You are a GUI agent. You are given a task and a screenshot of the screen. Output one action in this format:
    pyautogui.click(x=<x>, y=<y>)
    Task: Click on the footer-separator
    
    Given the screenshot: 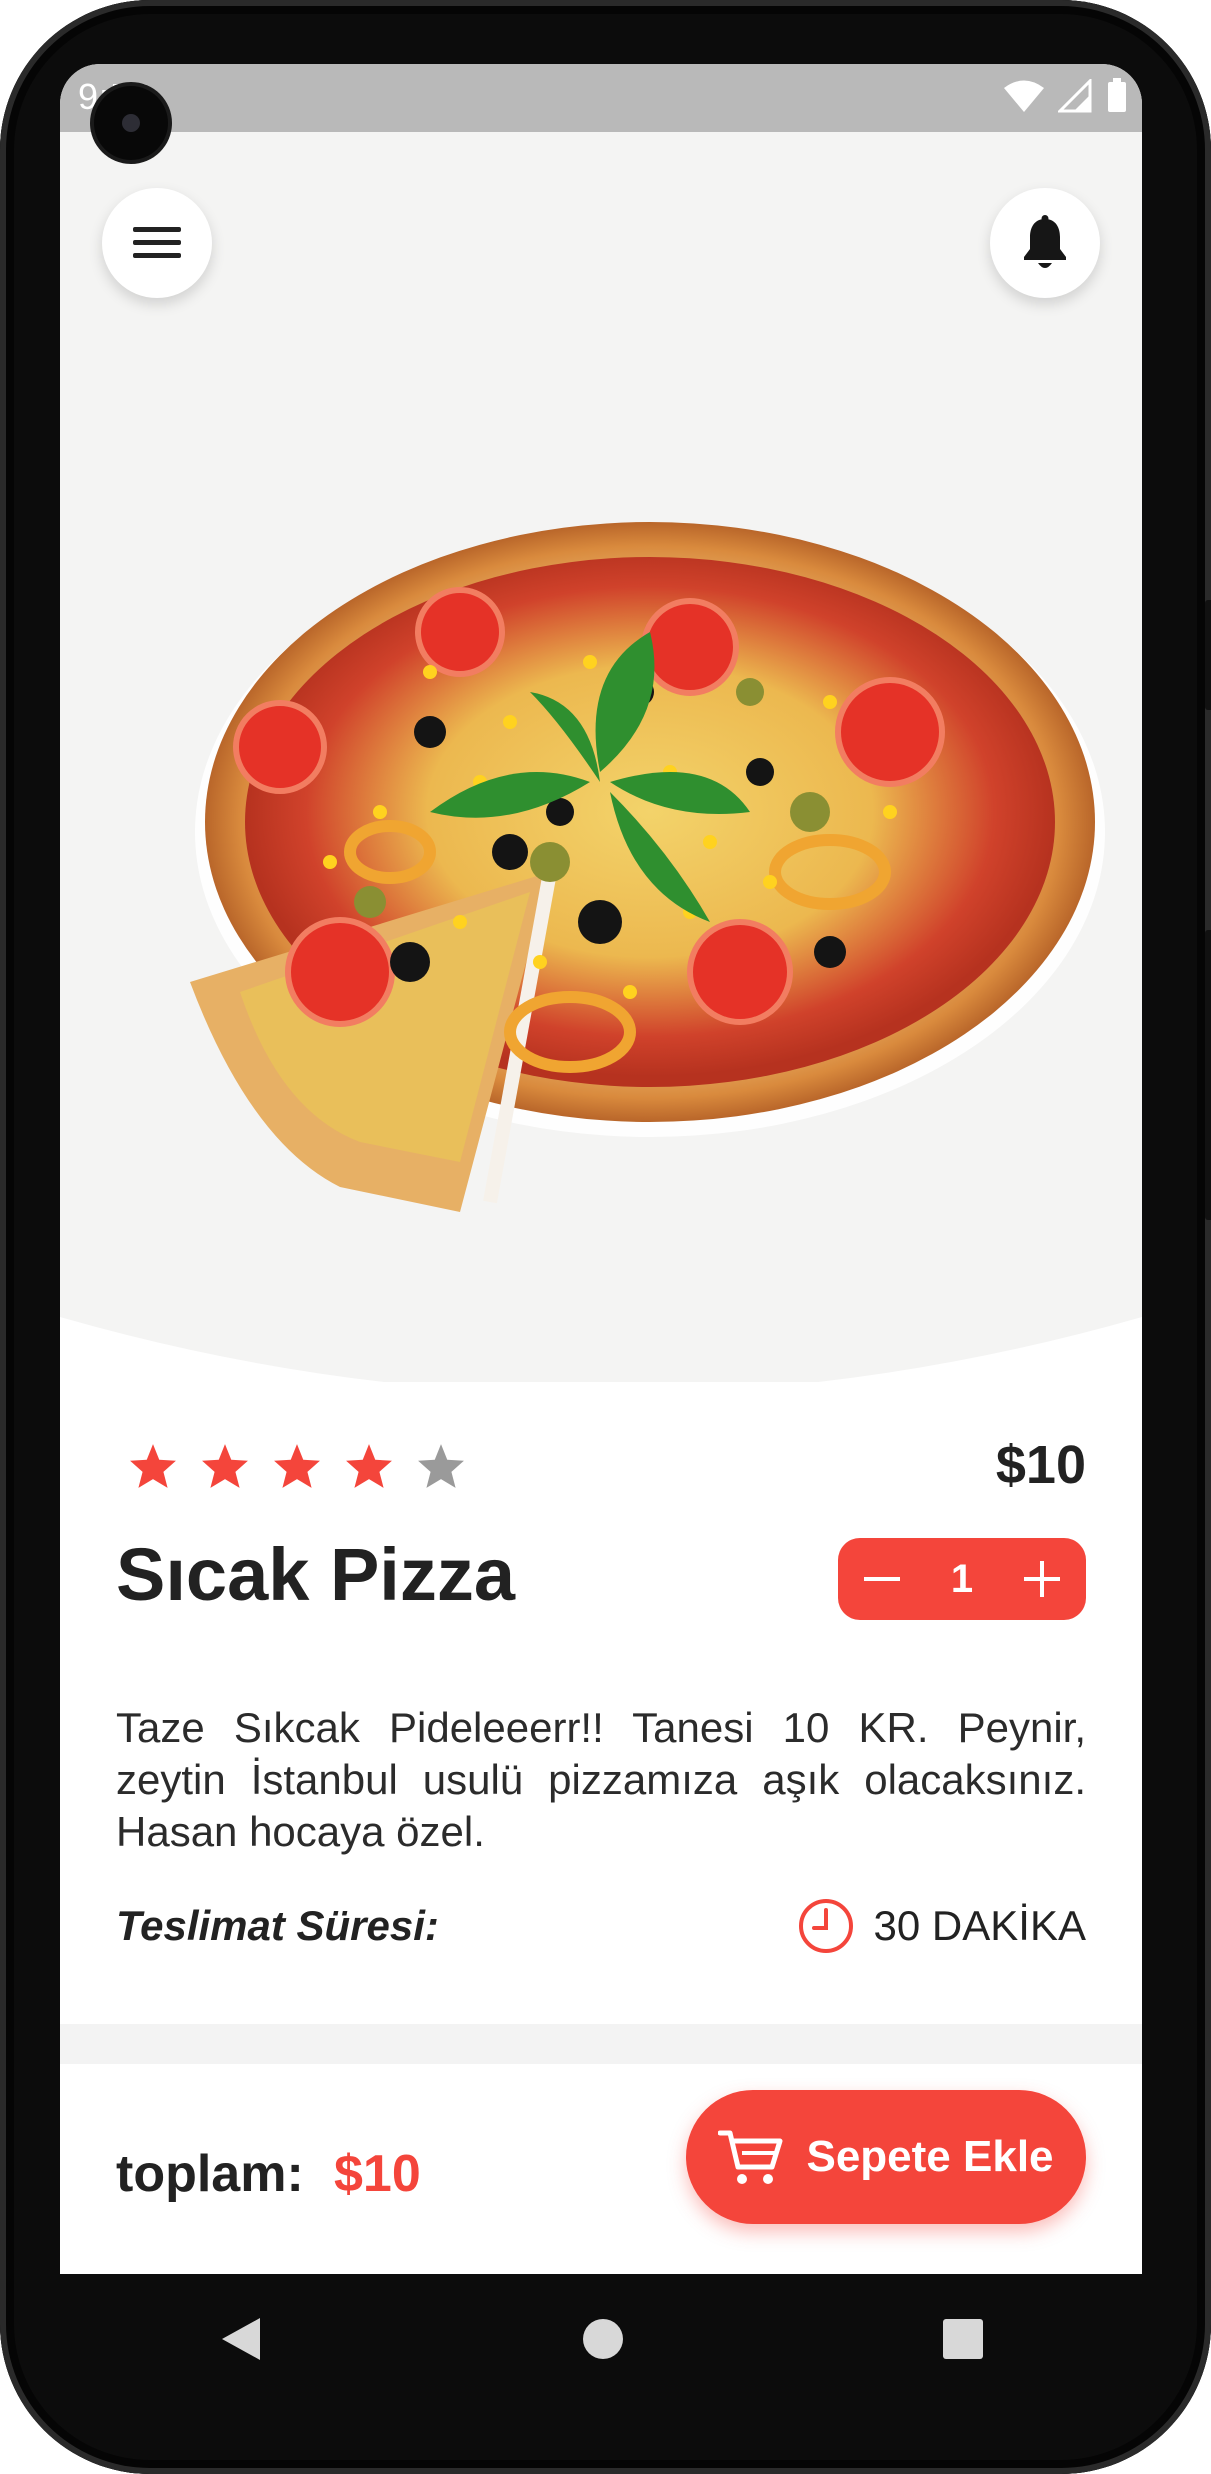 What is the action you would take?
    pyautogui.click(x=601, y=2044)
    